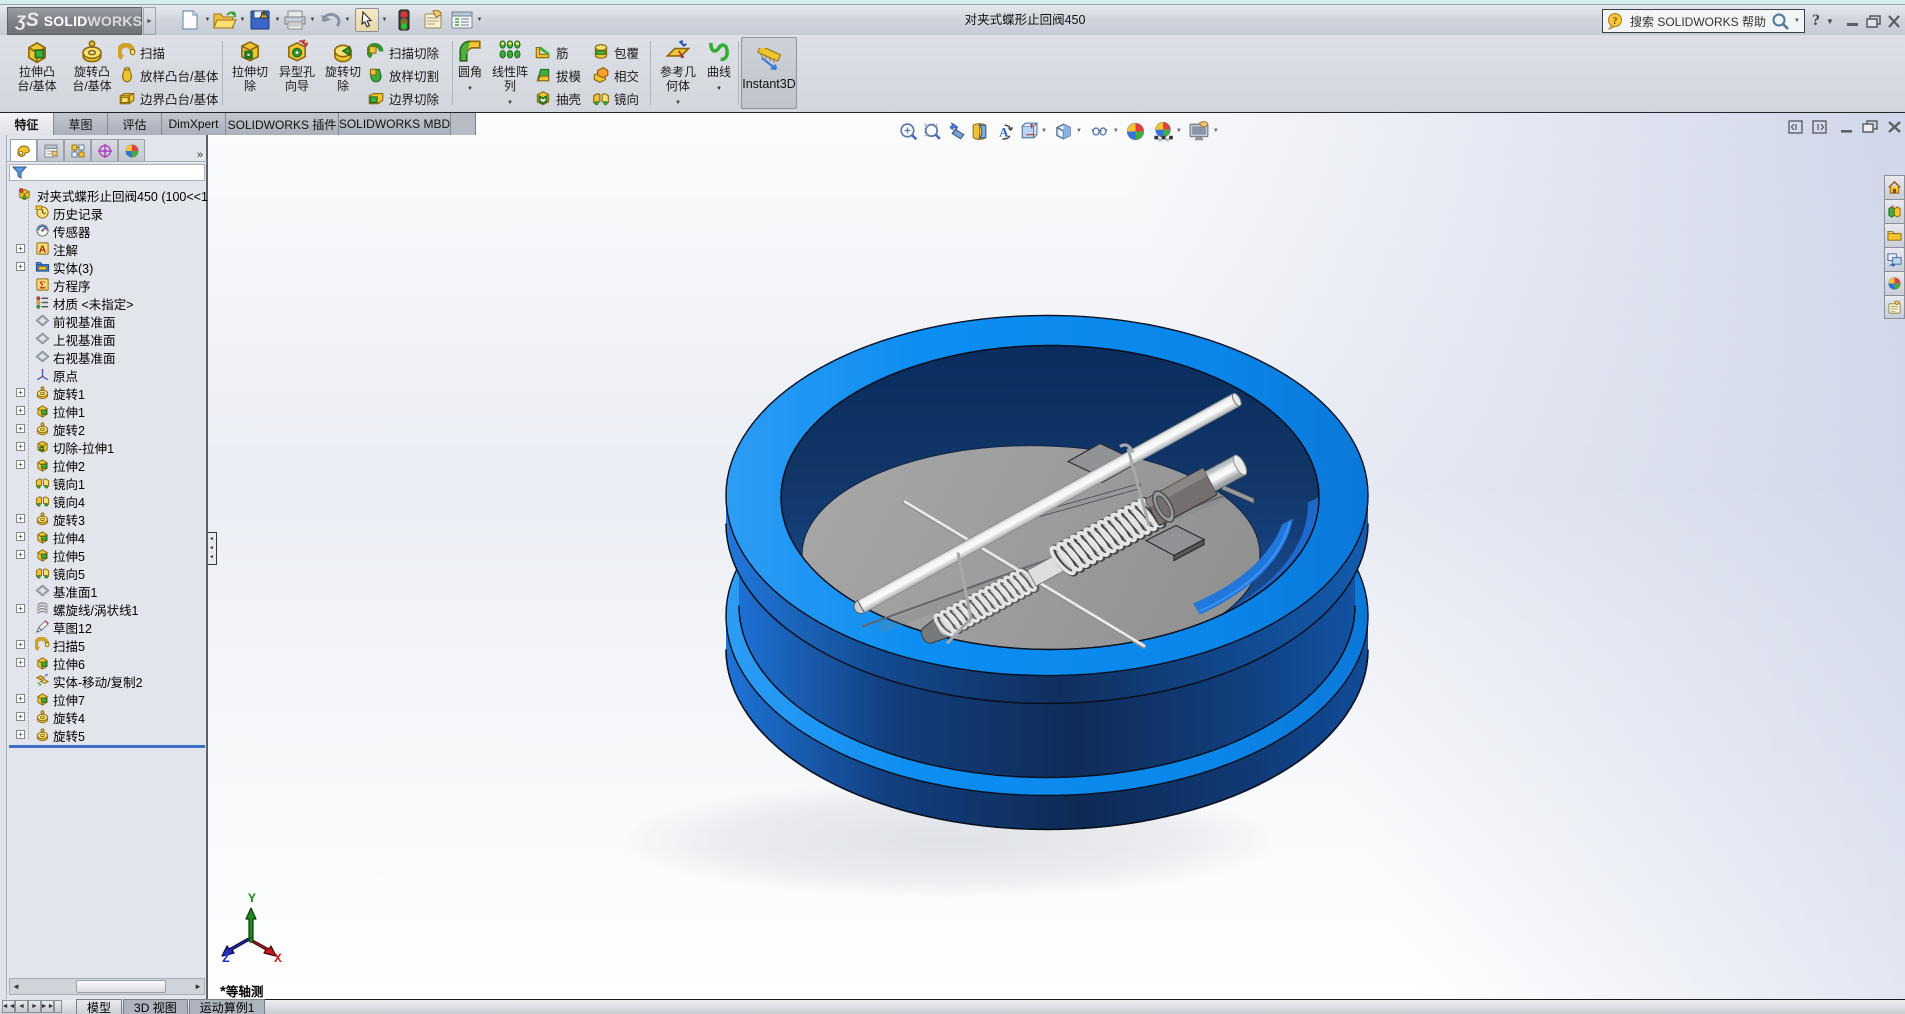  Describe the element at coordinates (252, 898) in the screenshot. I see `svg-text: Y` at that location.